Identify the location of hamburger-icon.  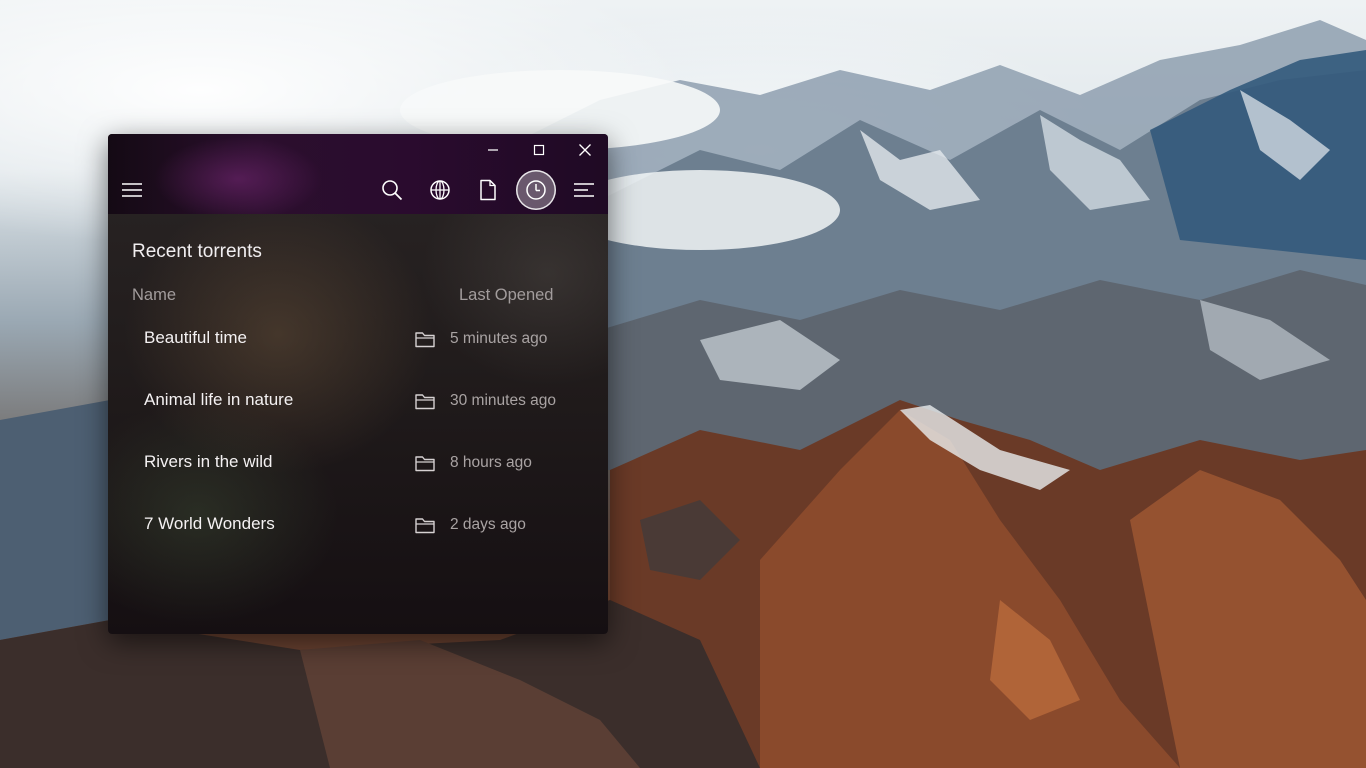
(132, 190).